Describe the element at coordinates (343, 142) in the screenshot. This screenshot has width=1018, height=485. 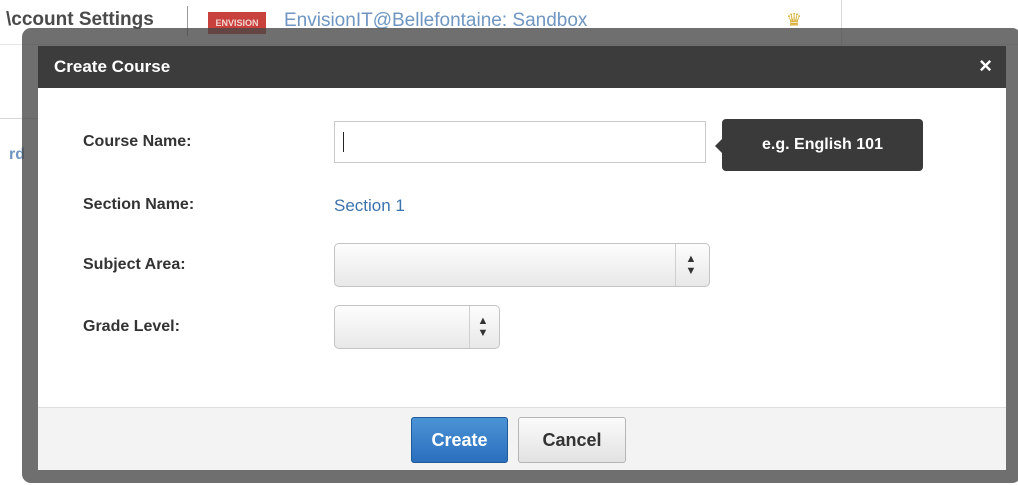
I see `text-cursor` at that location.